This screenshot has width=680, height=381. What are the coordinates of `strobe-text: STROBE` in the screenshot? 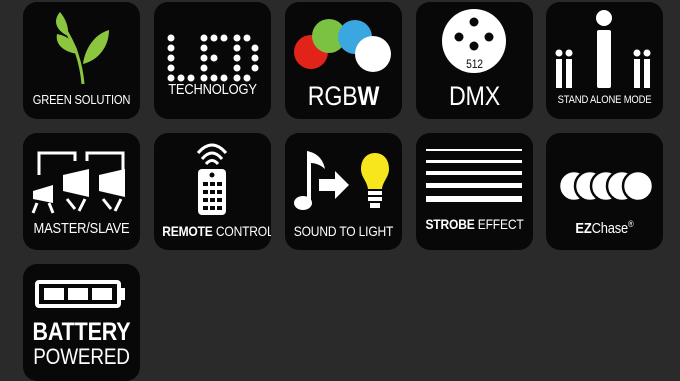 It's located at (450, 224).